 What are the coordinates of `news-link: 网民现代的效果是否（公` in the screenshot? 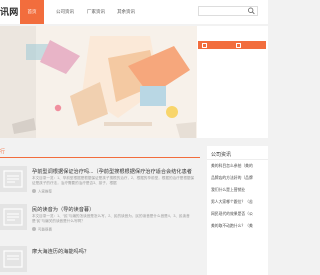 It's located at (239, 217).